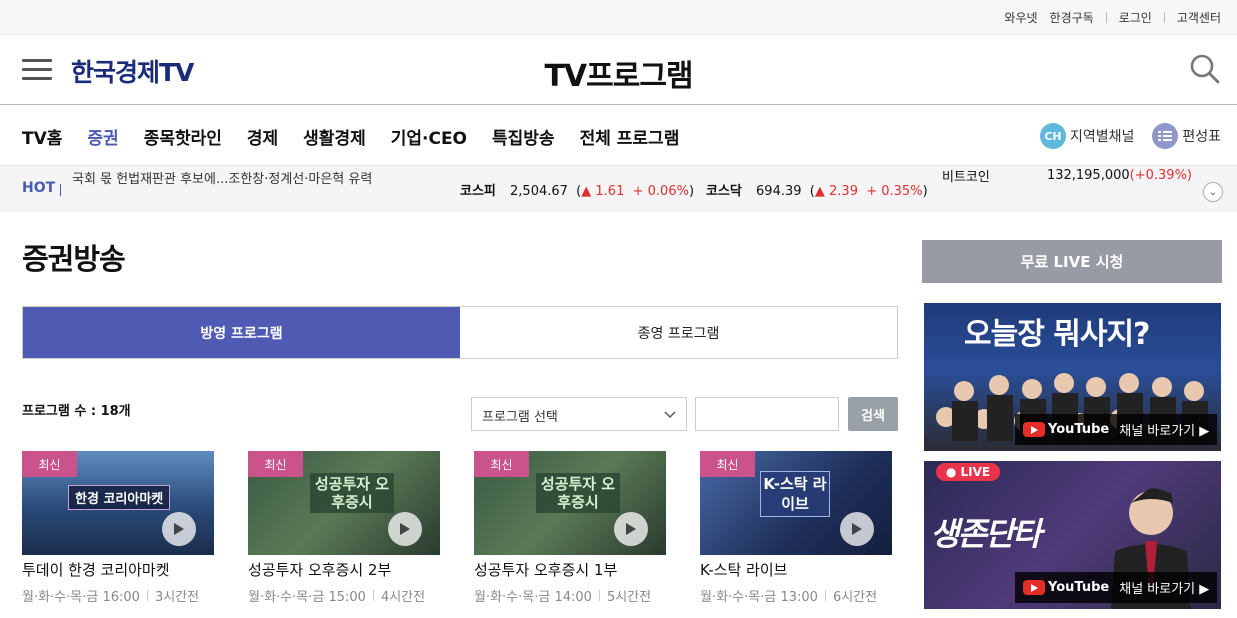 Image resolution: width=1237 pixels, height=618 pixels. What do you see at coordinates (183, 136) in the screenshot?
I see `nav-hotline: 종목핫라인` at bounding box center [183, 136].